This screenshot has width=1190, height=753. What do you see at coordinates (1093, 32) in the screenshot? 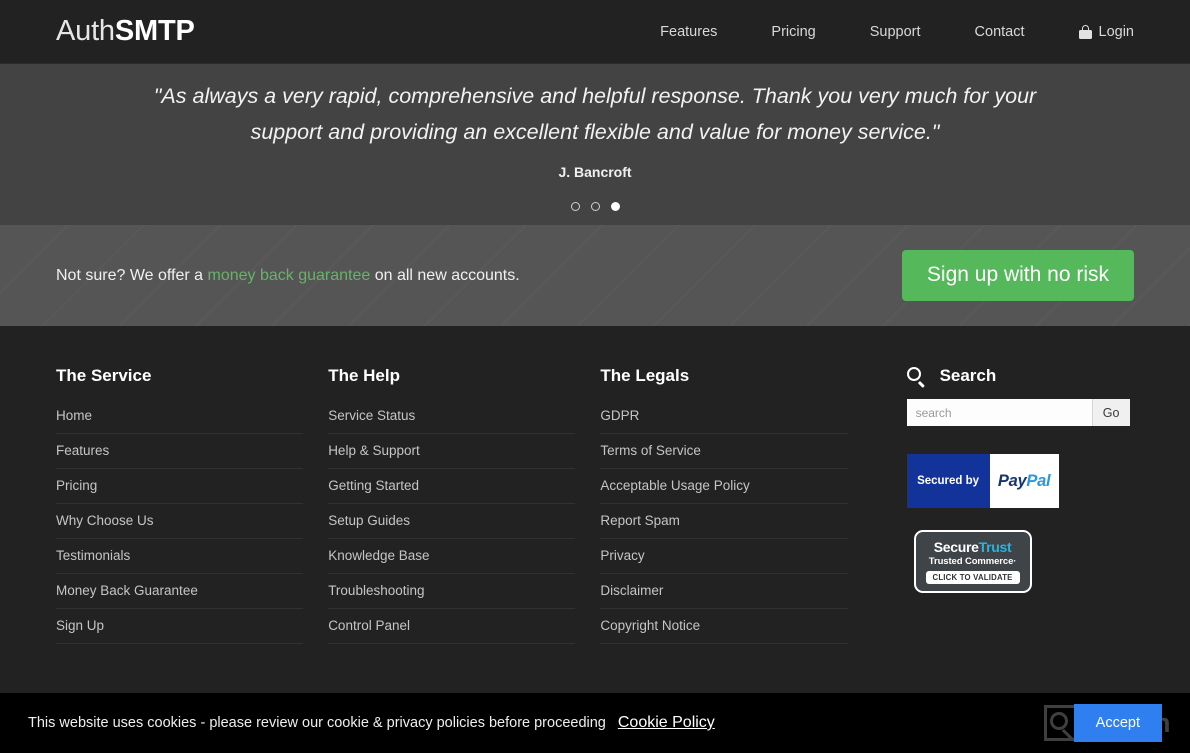
I see `nav-item-login: Login` at bounding box center [1093, 32].